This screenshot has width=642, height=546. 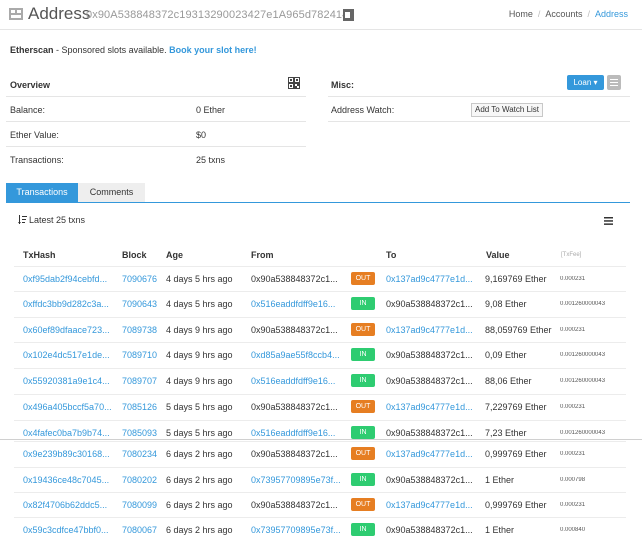 I want to click on loan-button: Loan ▾, so click(x=585, y=82).